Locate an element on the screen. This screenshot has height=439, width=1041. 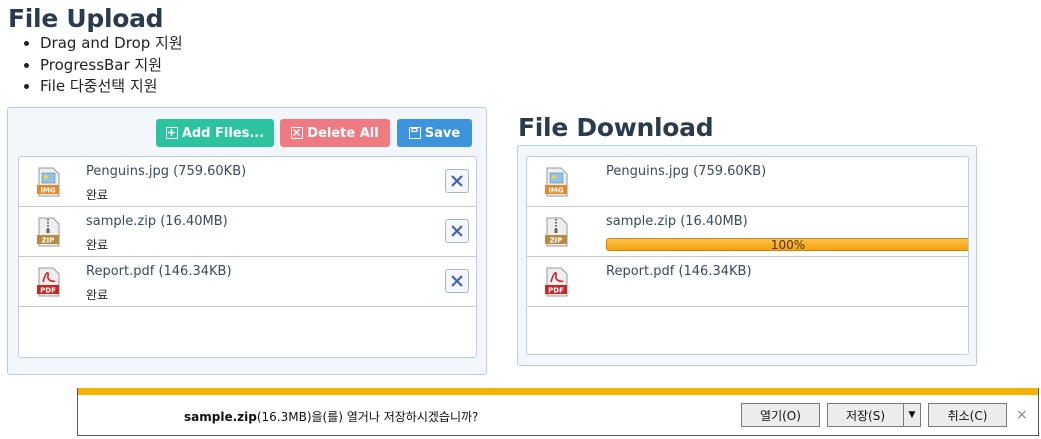
feature-item: Drag and Drop 지원 is located at coordinates (111, 44).